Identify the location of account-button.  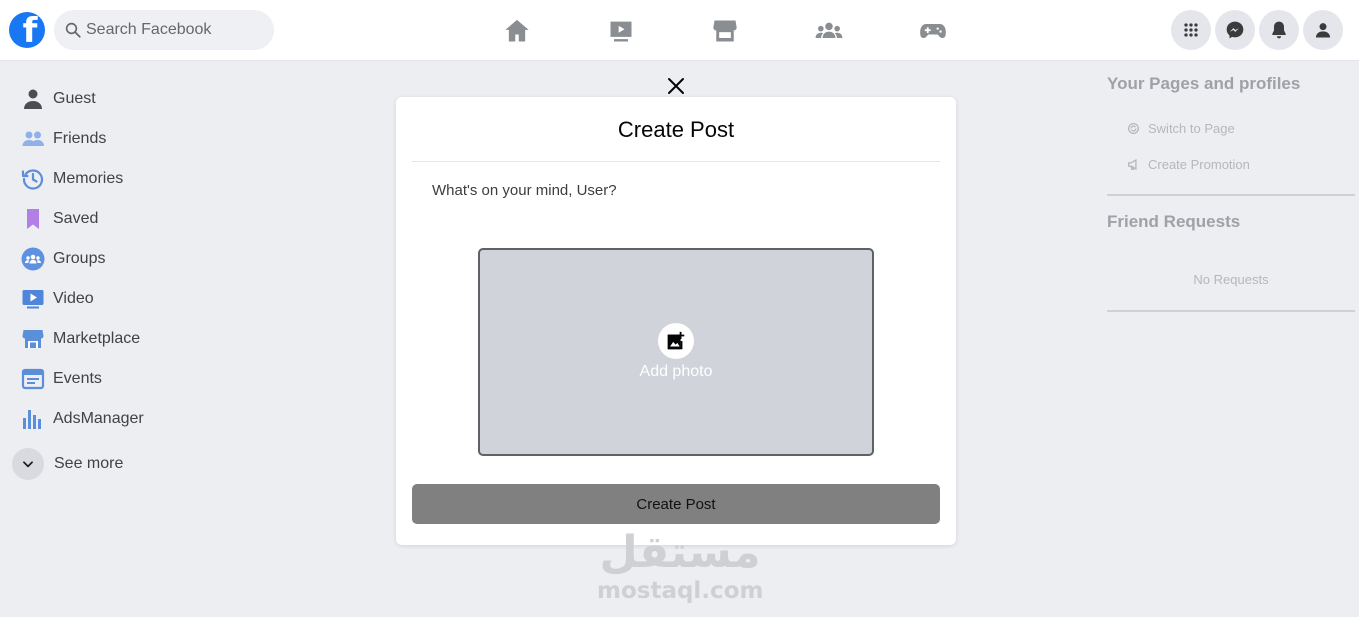
(1323, 30).